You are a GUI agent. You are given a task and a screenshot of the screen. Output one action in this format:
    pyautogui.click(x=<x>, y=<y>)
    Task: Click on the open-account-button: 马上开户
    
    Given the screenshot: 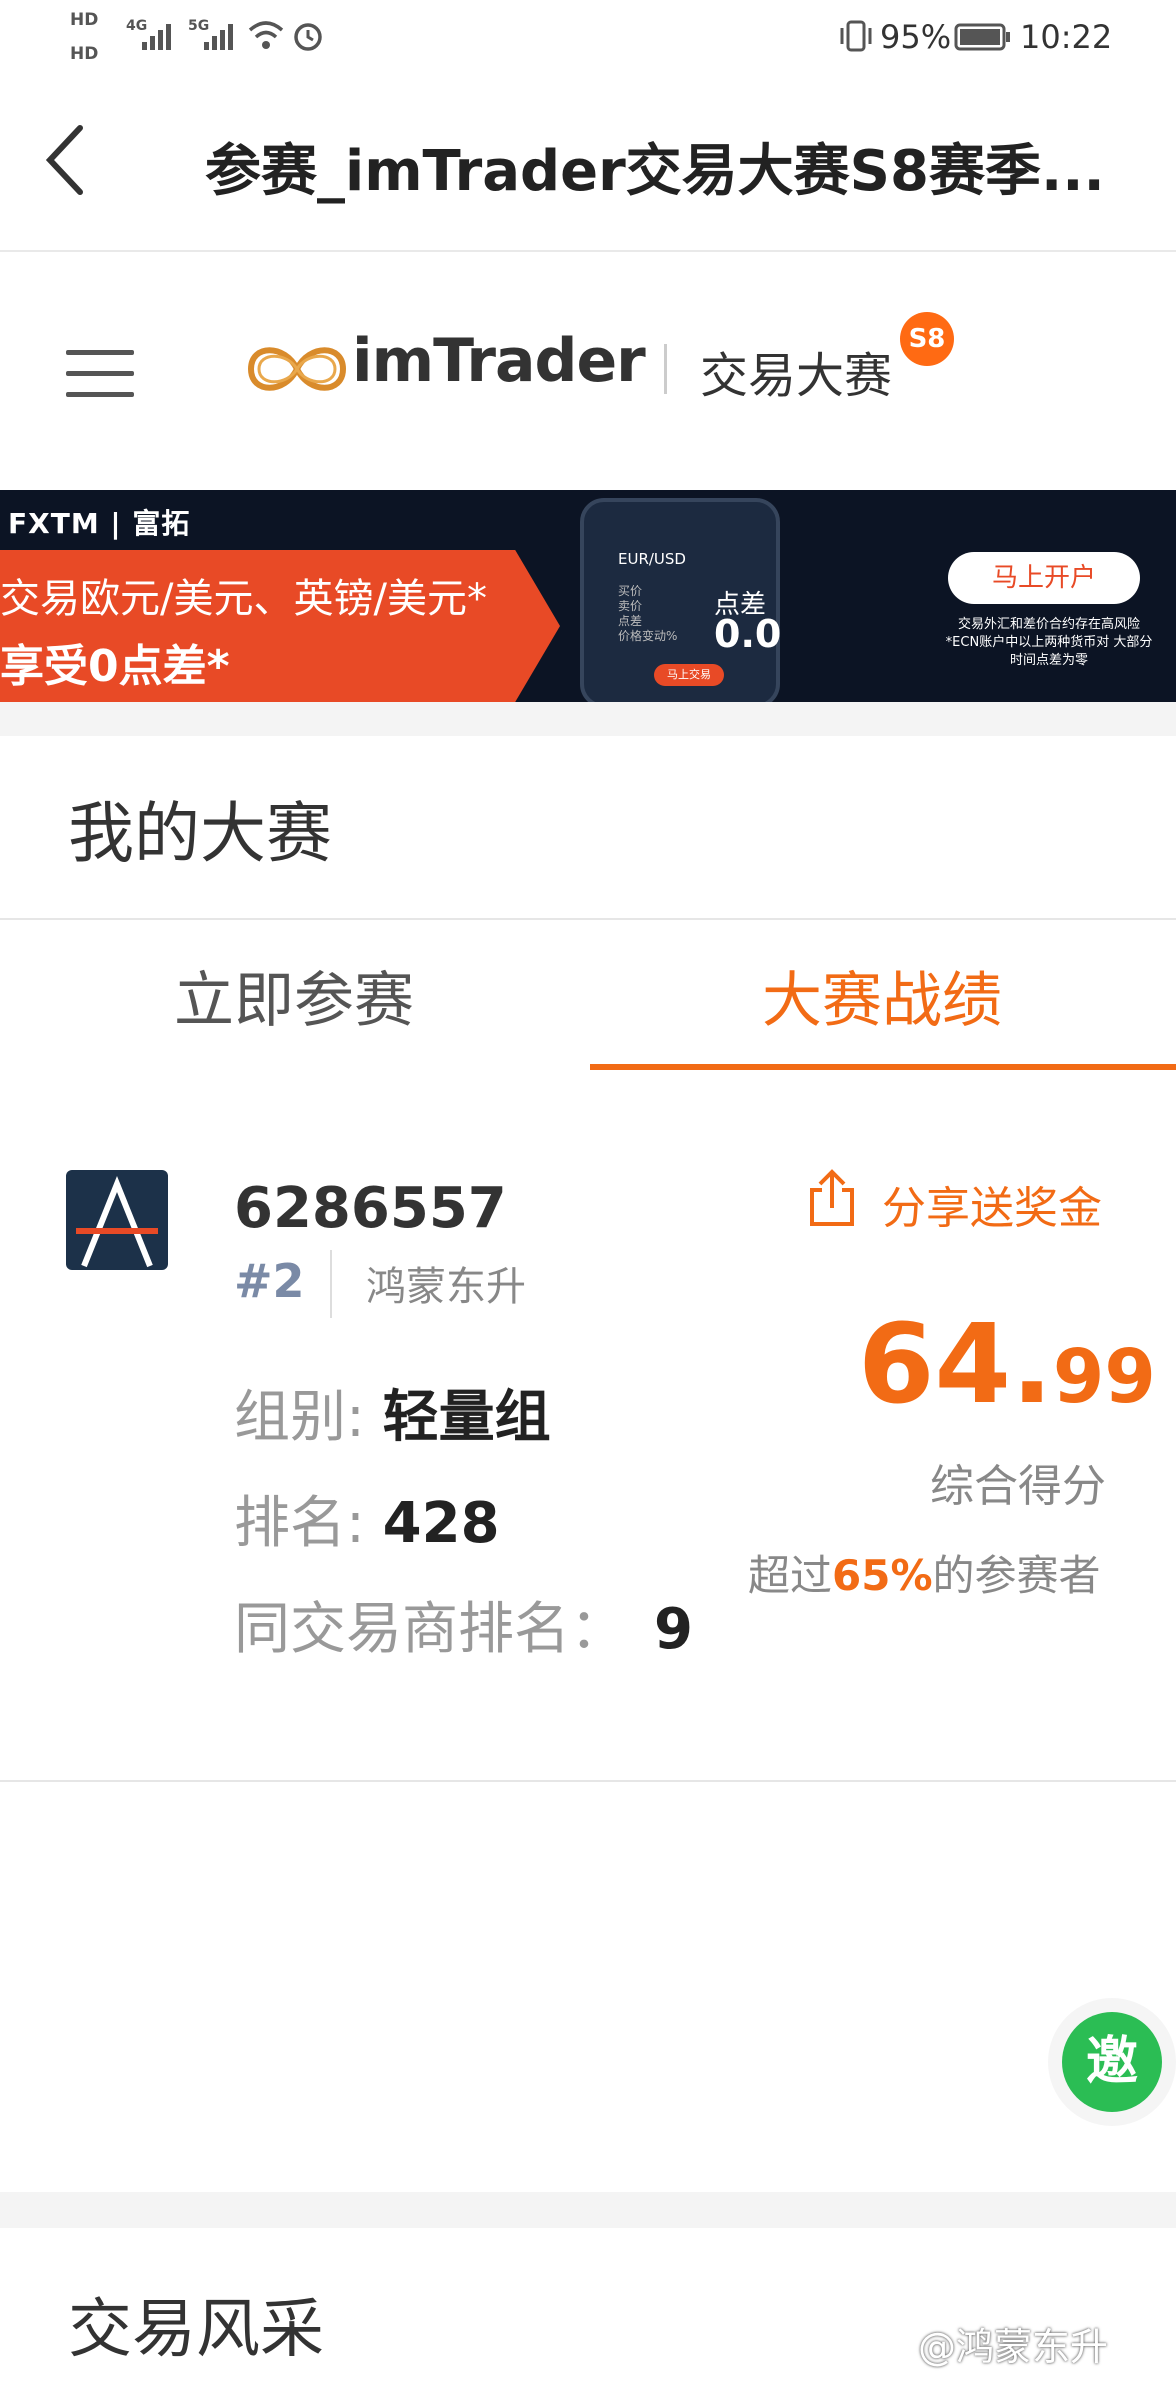 What is the action you would take?
    pyautogui.click(x=1044, y=578)
    